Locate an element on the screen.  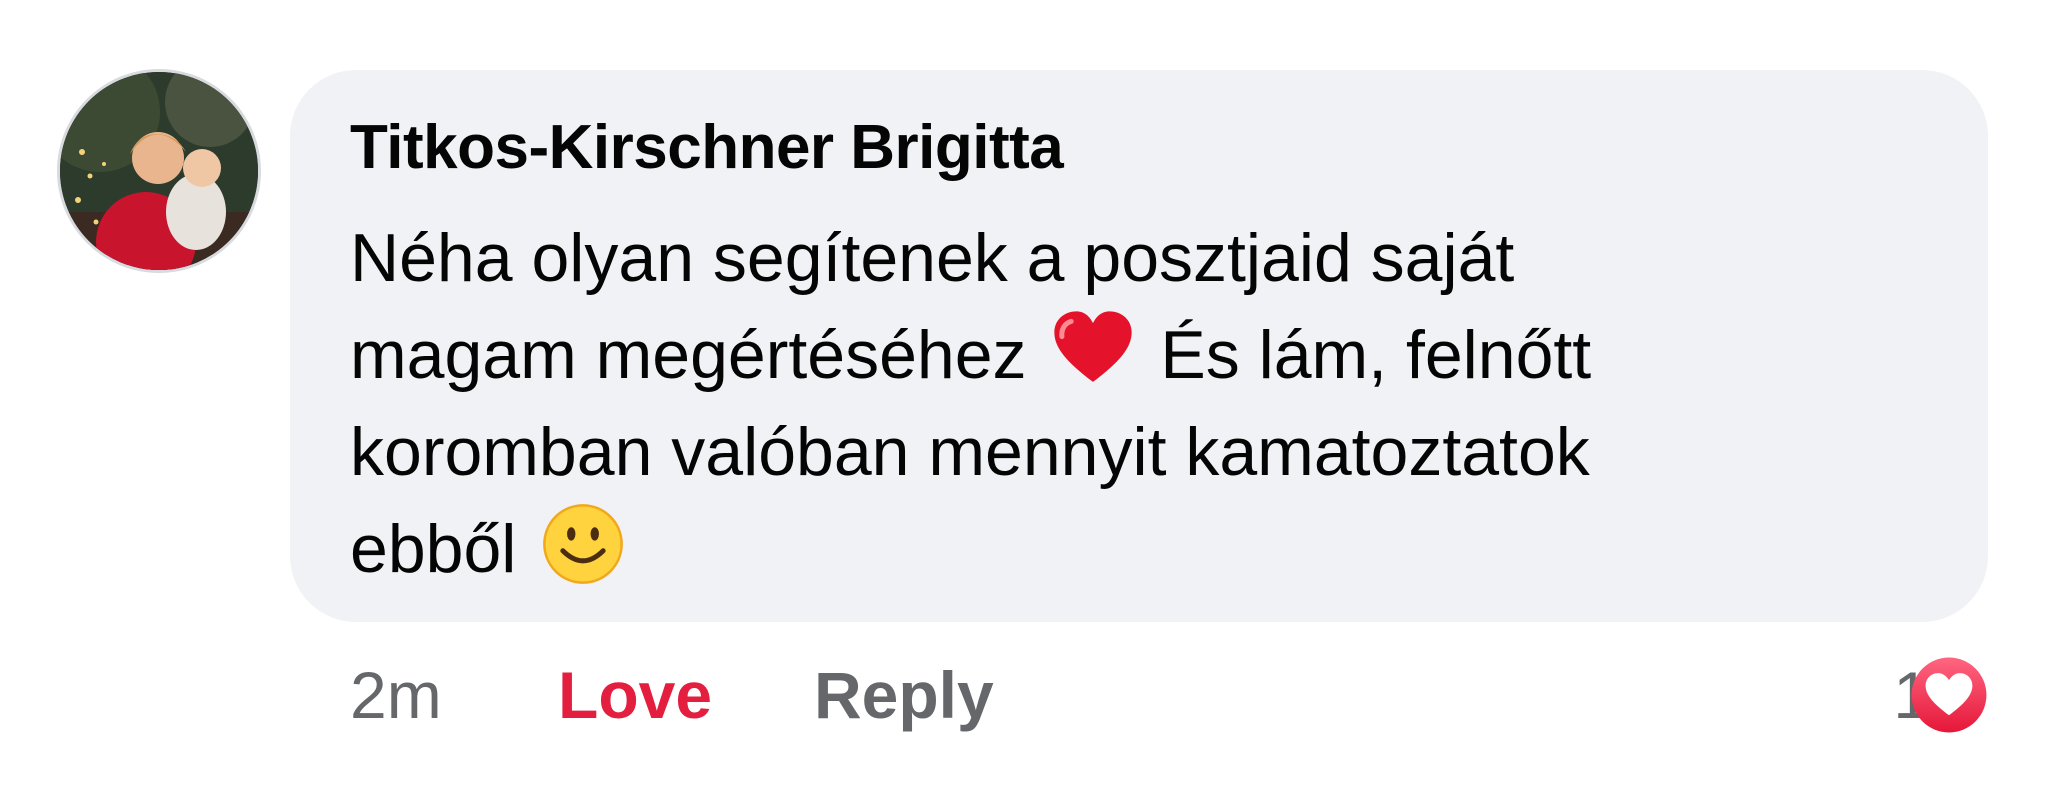
comment-line-text: És lám, felnőtt is located at coordinates (1376, 355).